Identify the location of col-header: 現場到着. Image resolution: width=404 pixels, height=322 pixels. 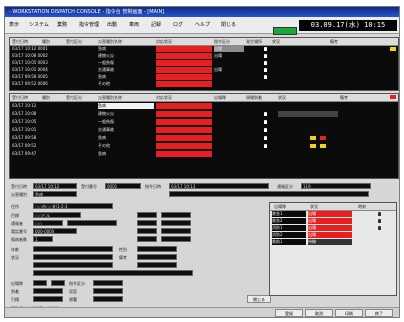
(254, 97).